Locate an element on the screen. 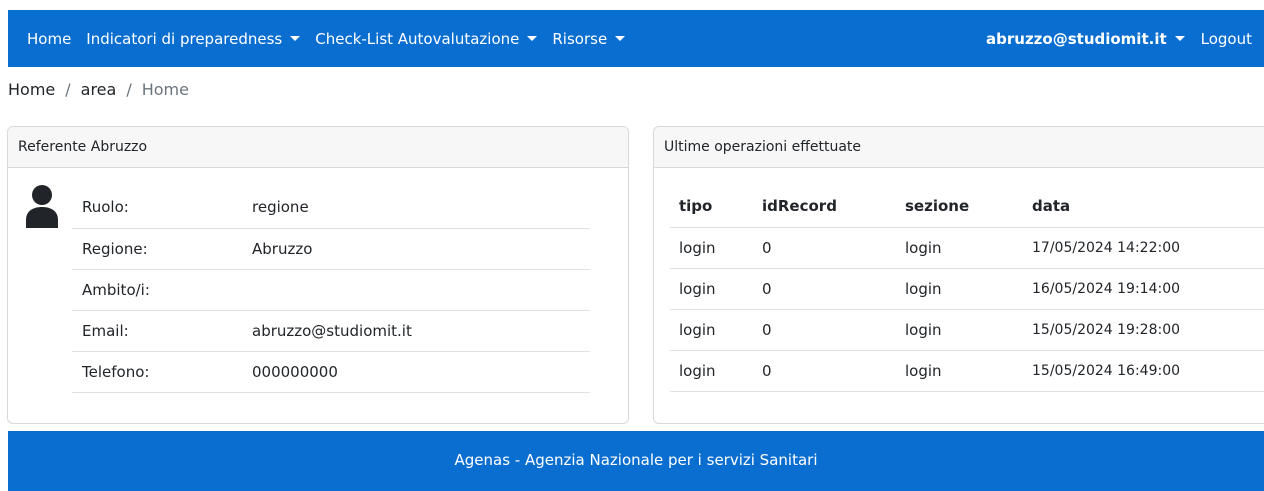 The image size is (1264, 491). user-avatar-icon is located at coordinates (42, 206).